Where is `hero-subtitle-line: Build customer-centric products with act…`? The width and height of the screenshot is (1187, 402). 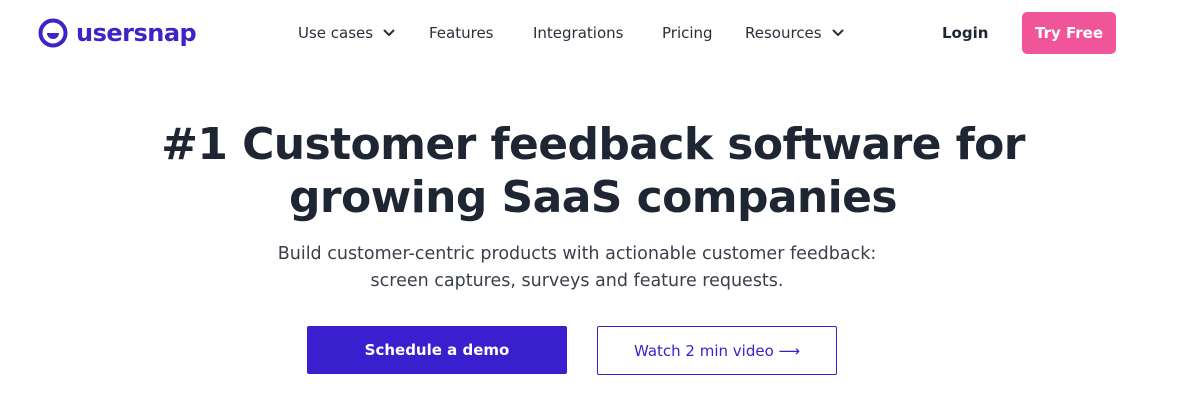 hero-subtitle-line: Build customer-centric products with act… is located at coordinates (577, 254).